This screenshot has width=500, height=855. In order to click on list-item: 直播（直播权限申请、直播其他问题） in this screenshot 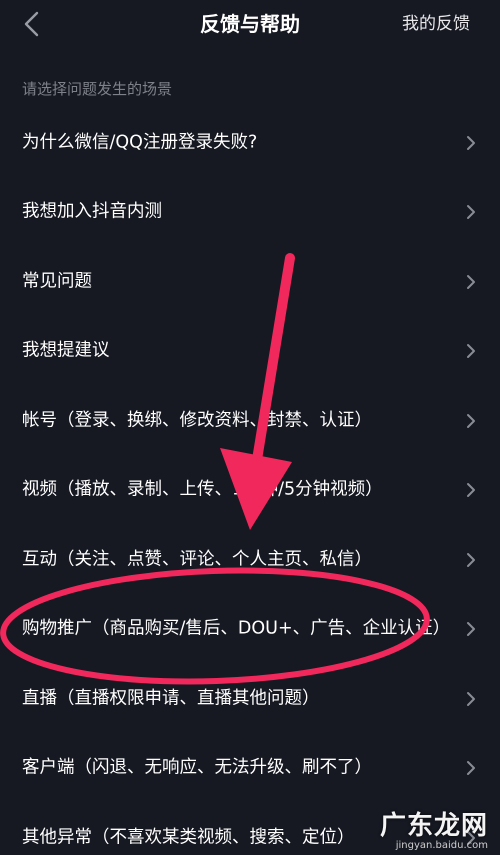, I will do `click(250, 699)`.